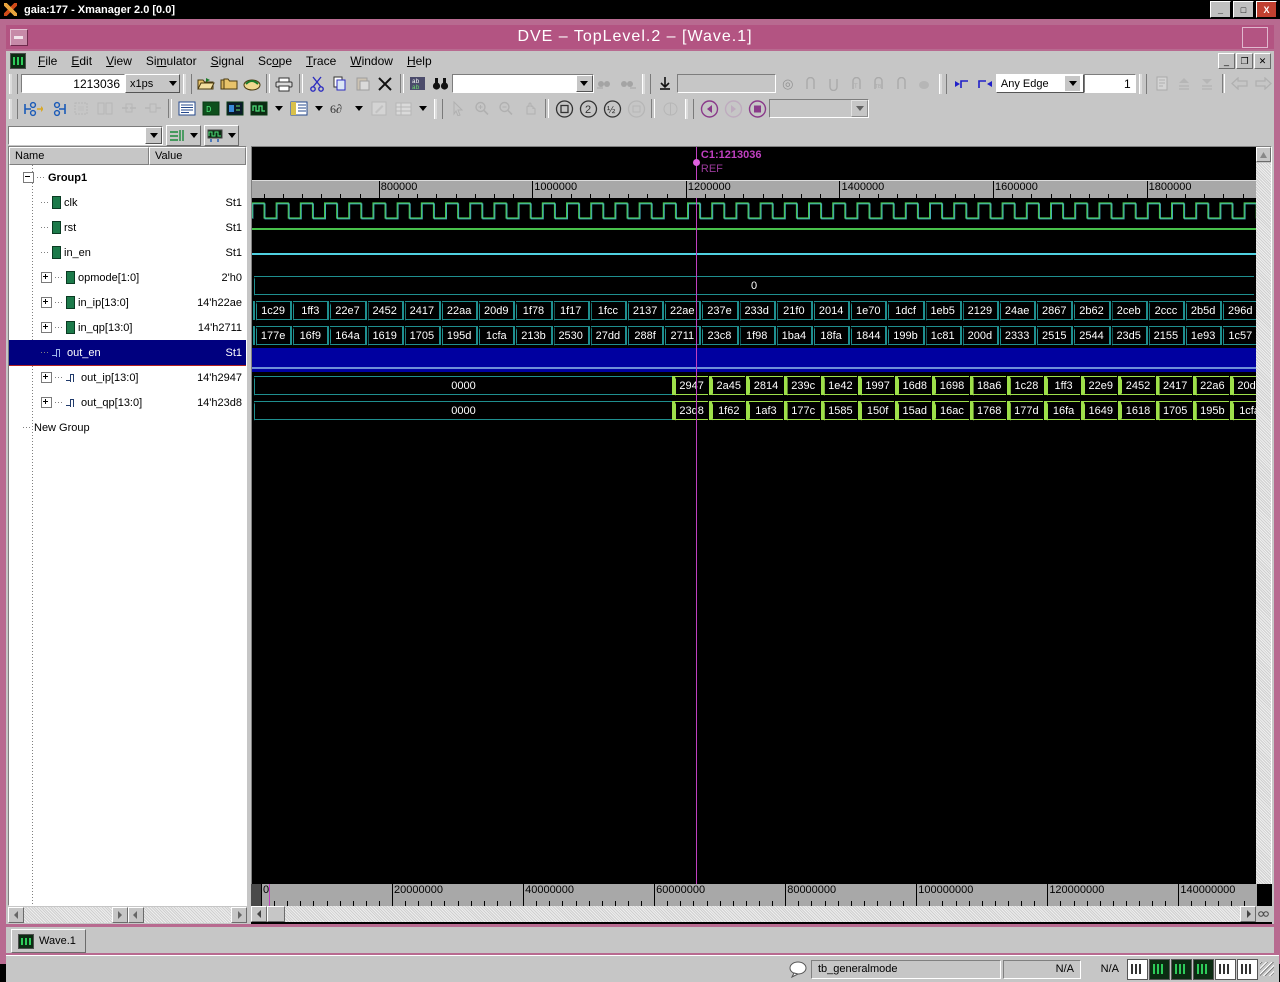  Describe the element at coordinates (362, 83) in the screenshot. I see `paste-icon` at that location.